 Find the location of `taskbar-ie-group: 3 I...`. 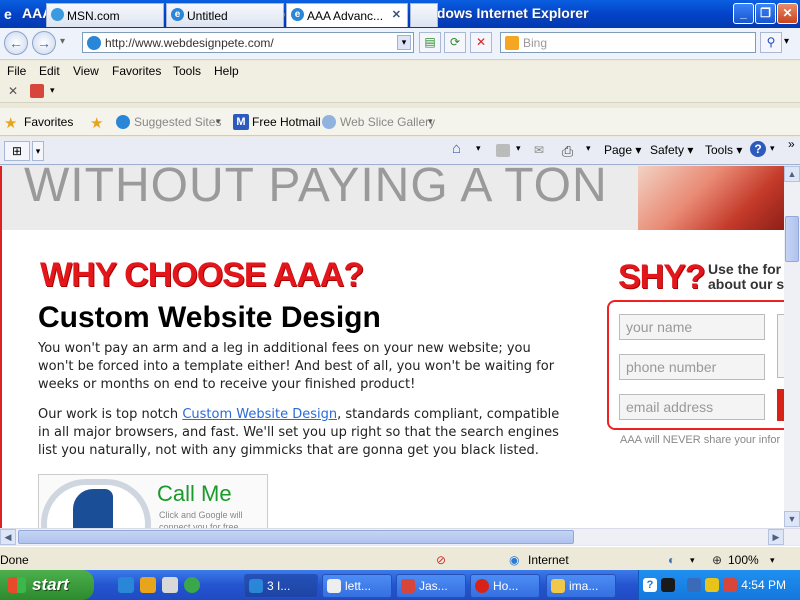

taskbar-ie-group: 3 I... is located at coordinates (281, 586).